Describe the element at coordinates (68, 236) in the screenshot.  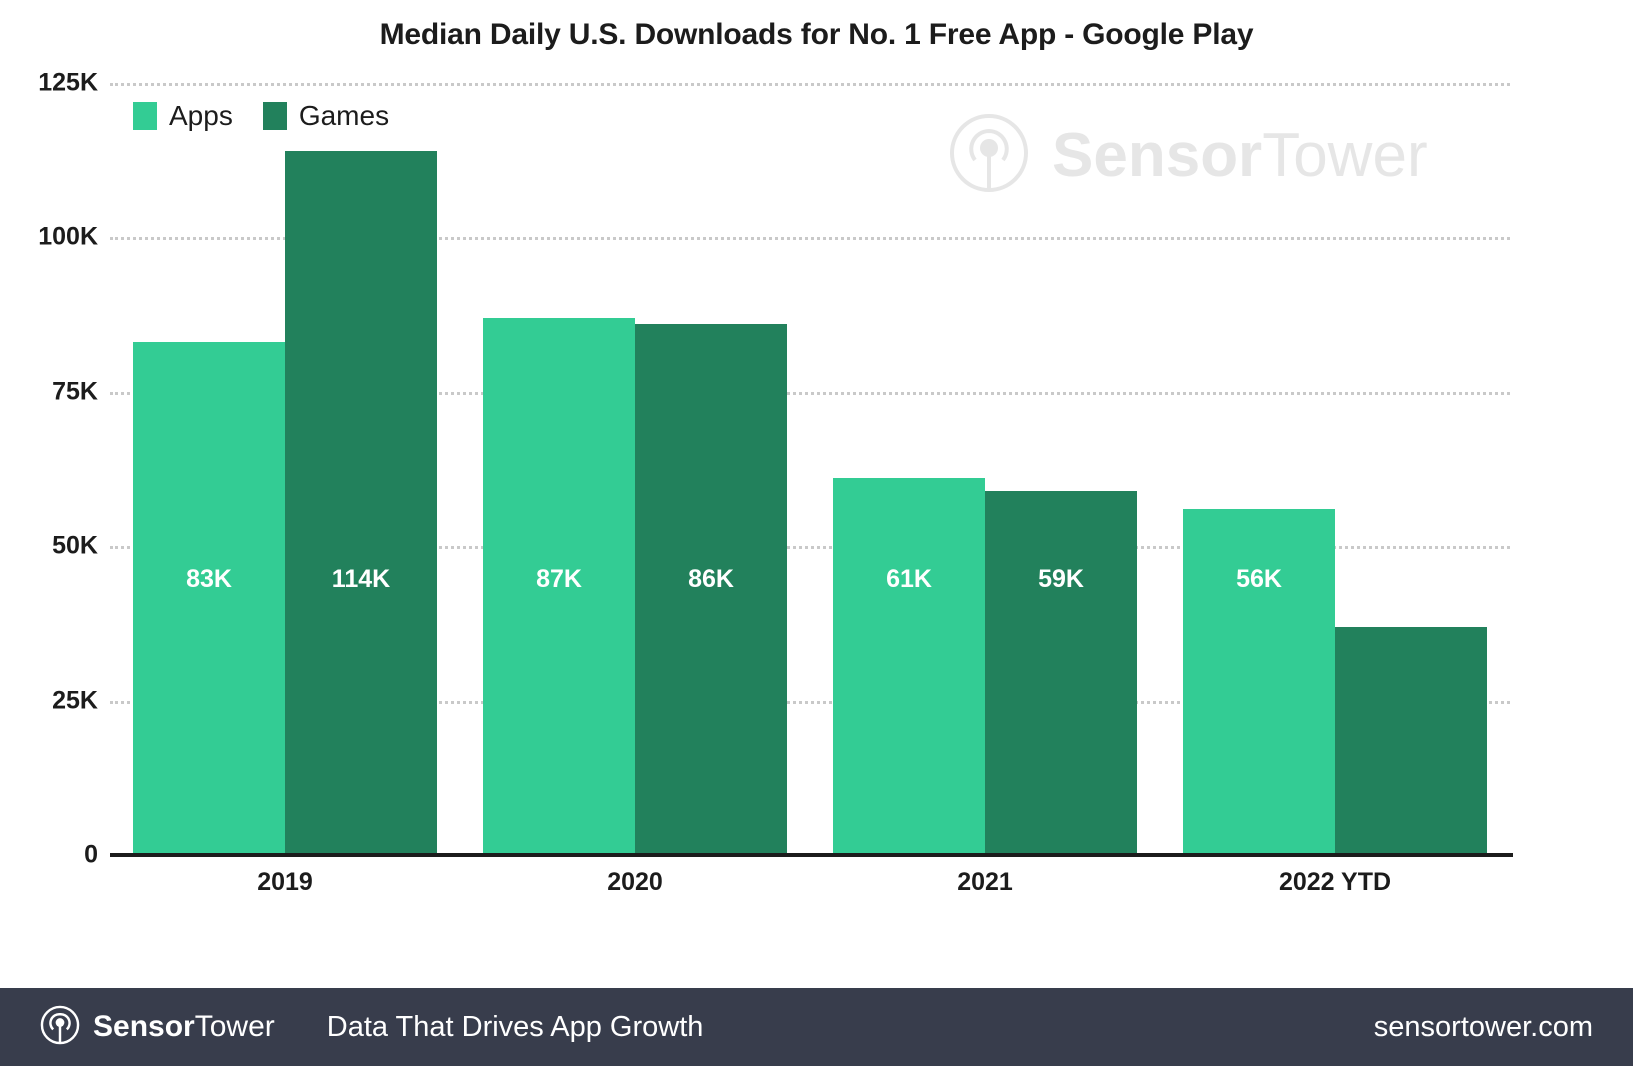
I see `y-axis-tick-label: 100K` at that location.